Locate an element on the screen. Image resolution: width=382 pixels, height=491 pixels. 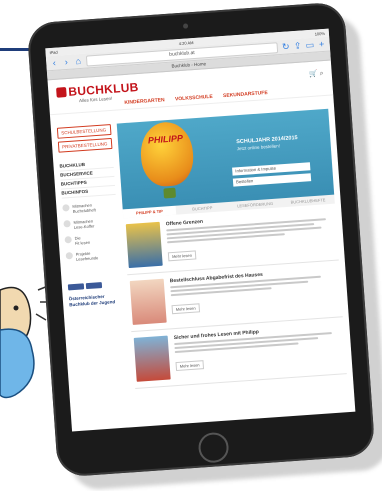
feature-text: Lese-Koffer is located at coordinates (84, 226).